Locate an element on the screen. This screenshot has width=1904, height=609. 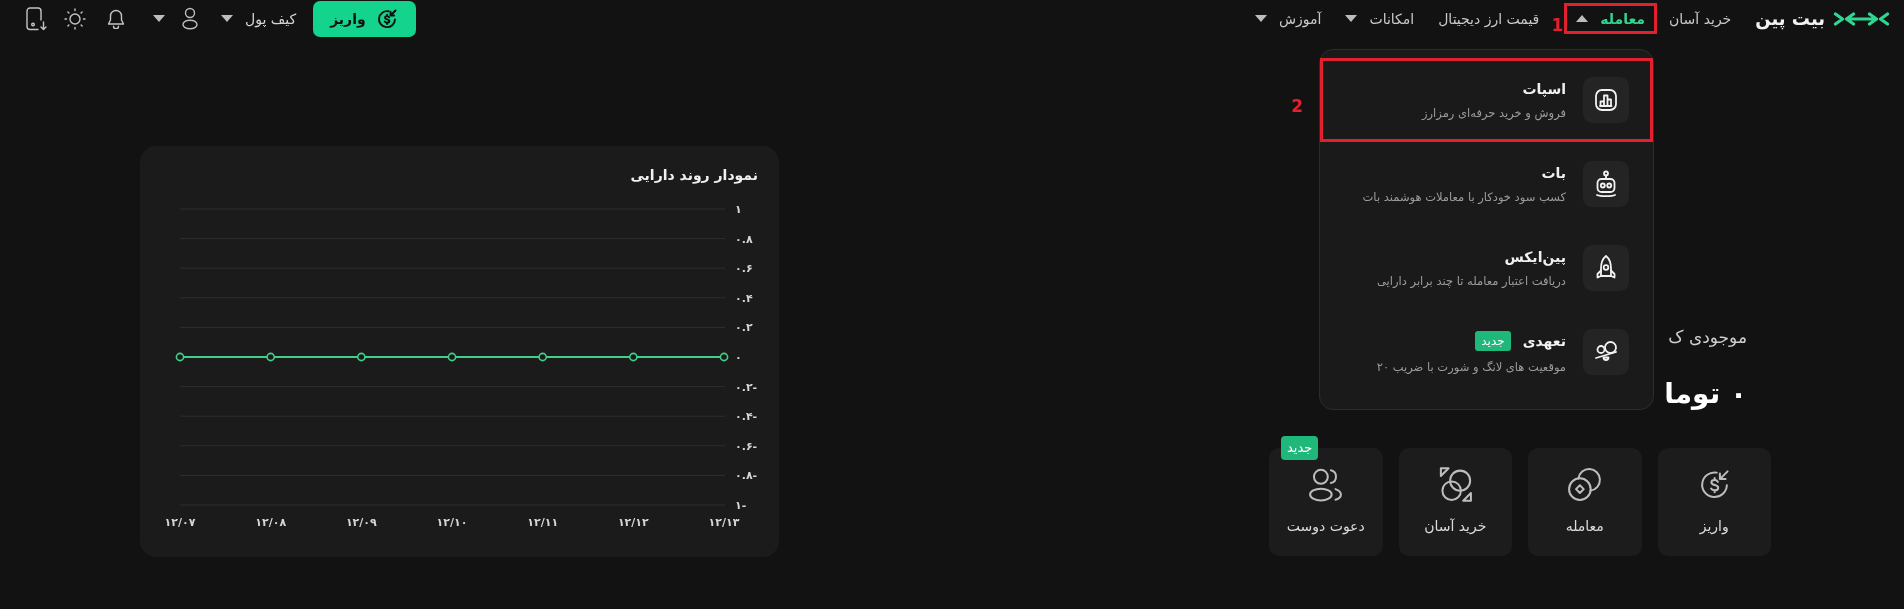
nav-item: معامله is located at coordinates (1610, 18).